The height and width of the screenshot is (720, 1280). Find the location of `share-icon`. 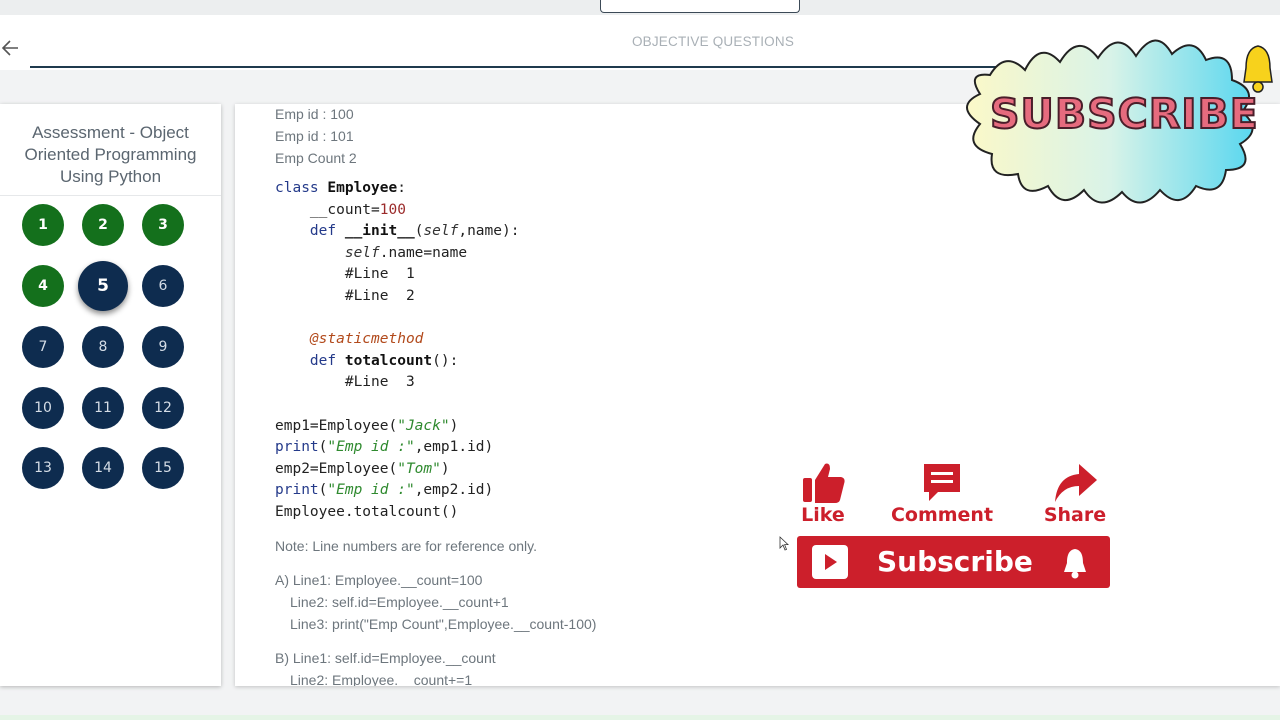

share-icon is located at coordinates (1076, 483).